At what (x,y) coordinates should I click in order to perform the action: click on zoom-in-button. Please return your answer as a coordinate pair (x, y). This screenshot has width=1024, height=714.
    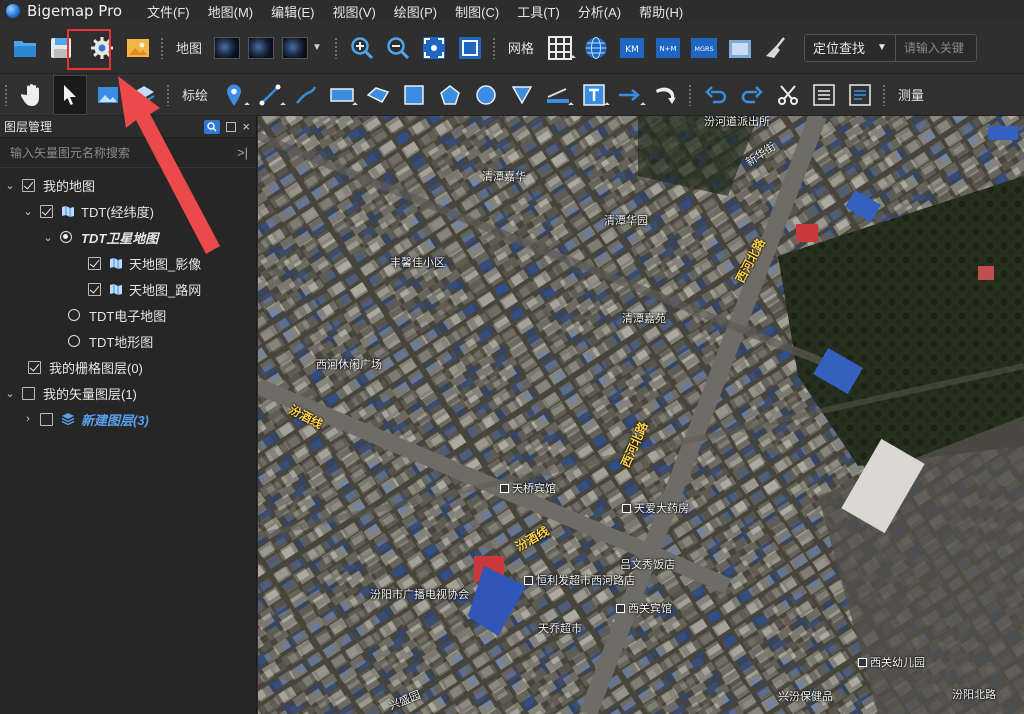
    Looking at the image, I should click on (362, 48).